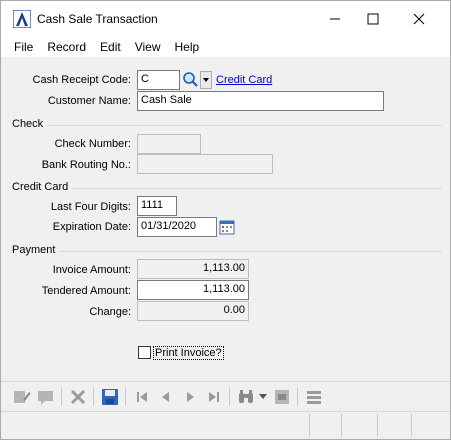  Describe the element at coordinates (187, 47) in the screenshot. I see `menu-help: Help` at that location.